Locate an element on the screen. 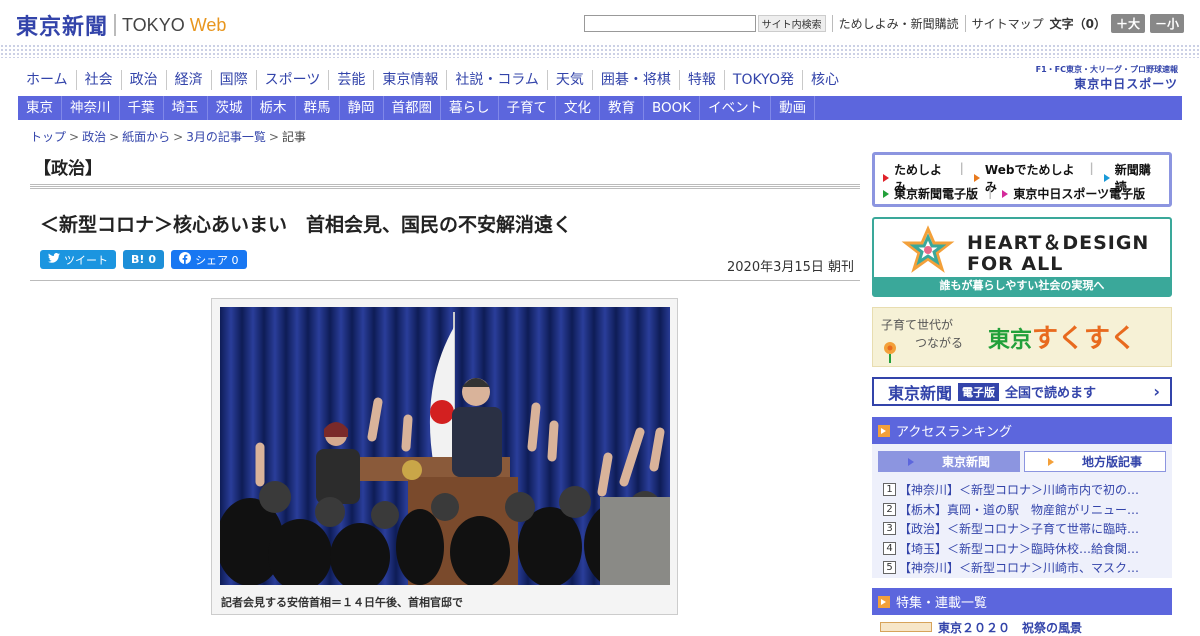 The image size is (1200, 636). nav-parenting: 子育て is located at coordinates (527, 108).